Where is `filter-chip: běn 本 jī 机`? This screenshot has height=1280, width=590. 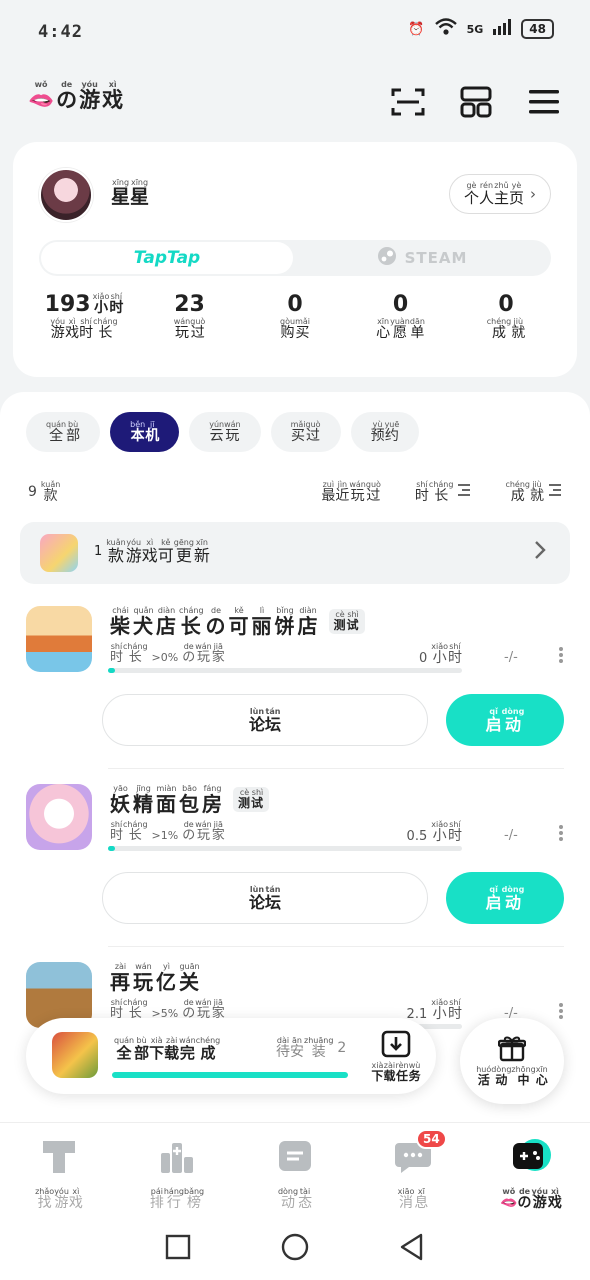 filter-chip: běn 本 jī 机 is located at coordinates (145, 432).